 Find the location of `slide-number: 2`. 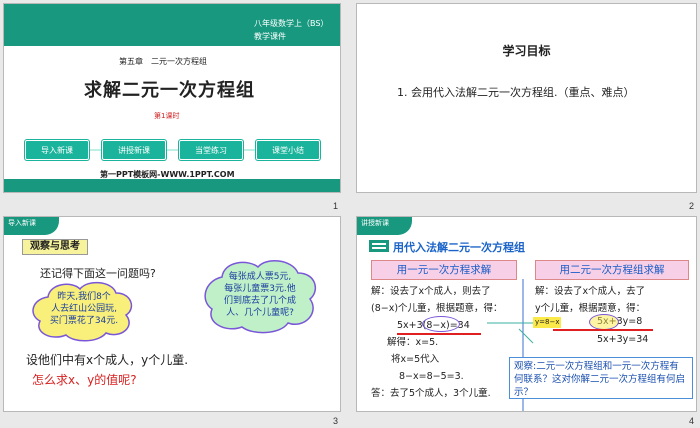

slide-number: 2 is located at coordinates (692, 206).